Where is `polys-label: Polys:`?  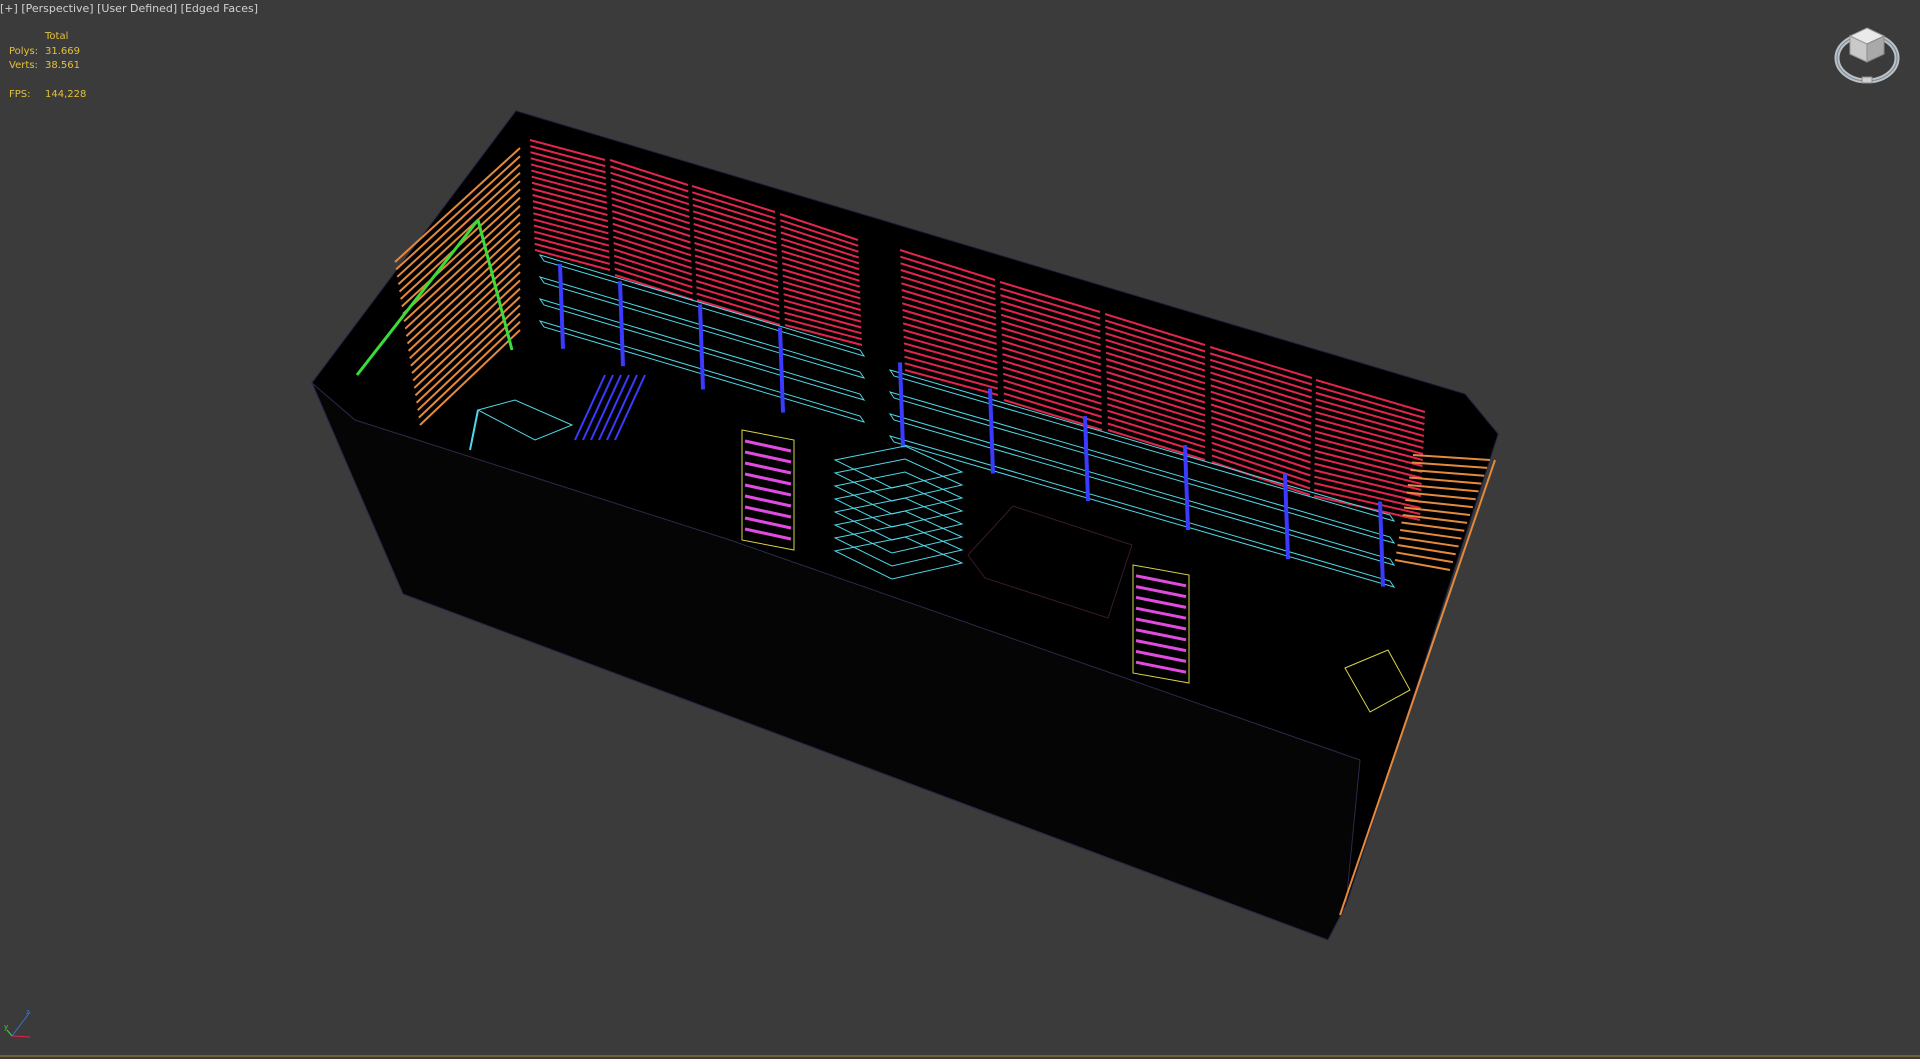 polys-label: Polys: is located at coordinates (24, 51).